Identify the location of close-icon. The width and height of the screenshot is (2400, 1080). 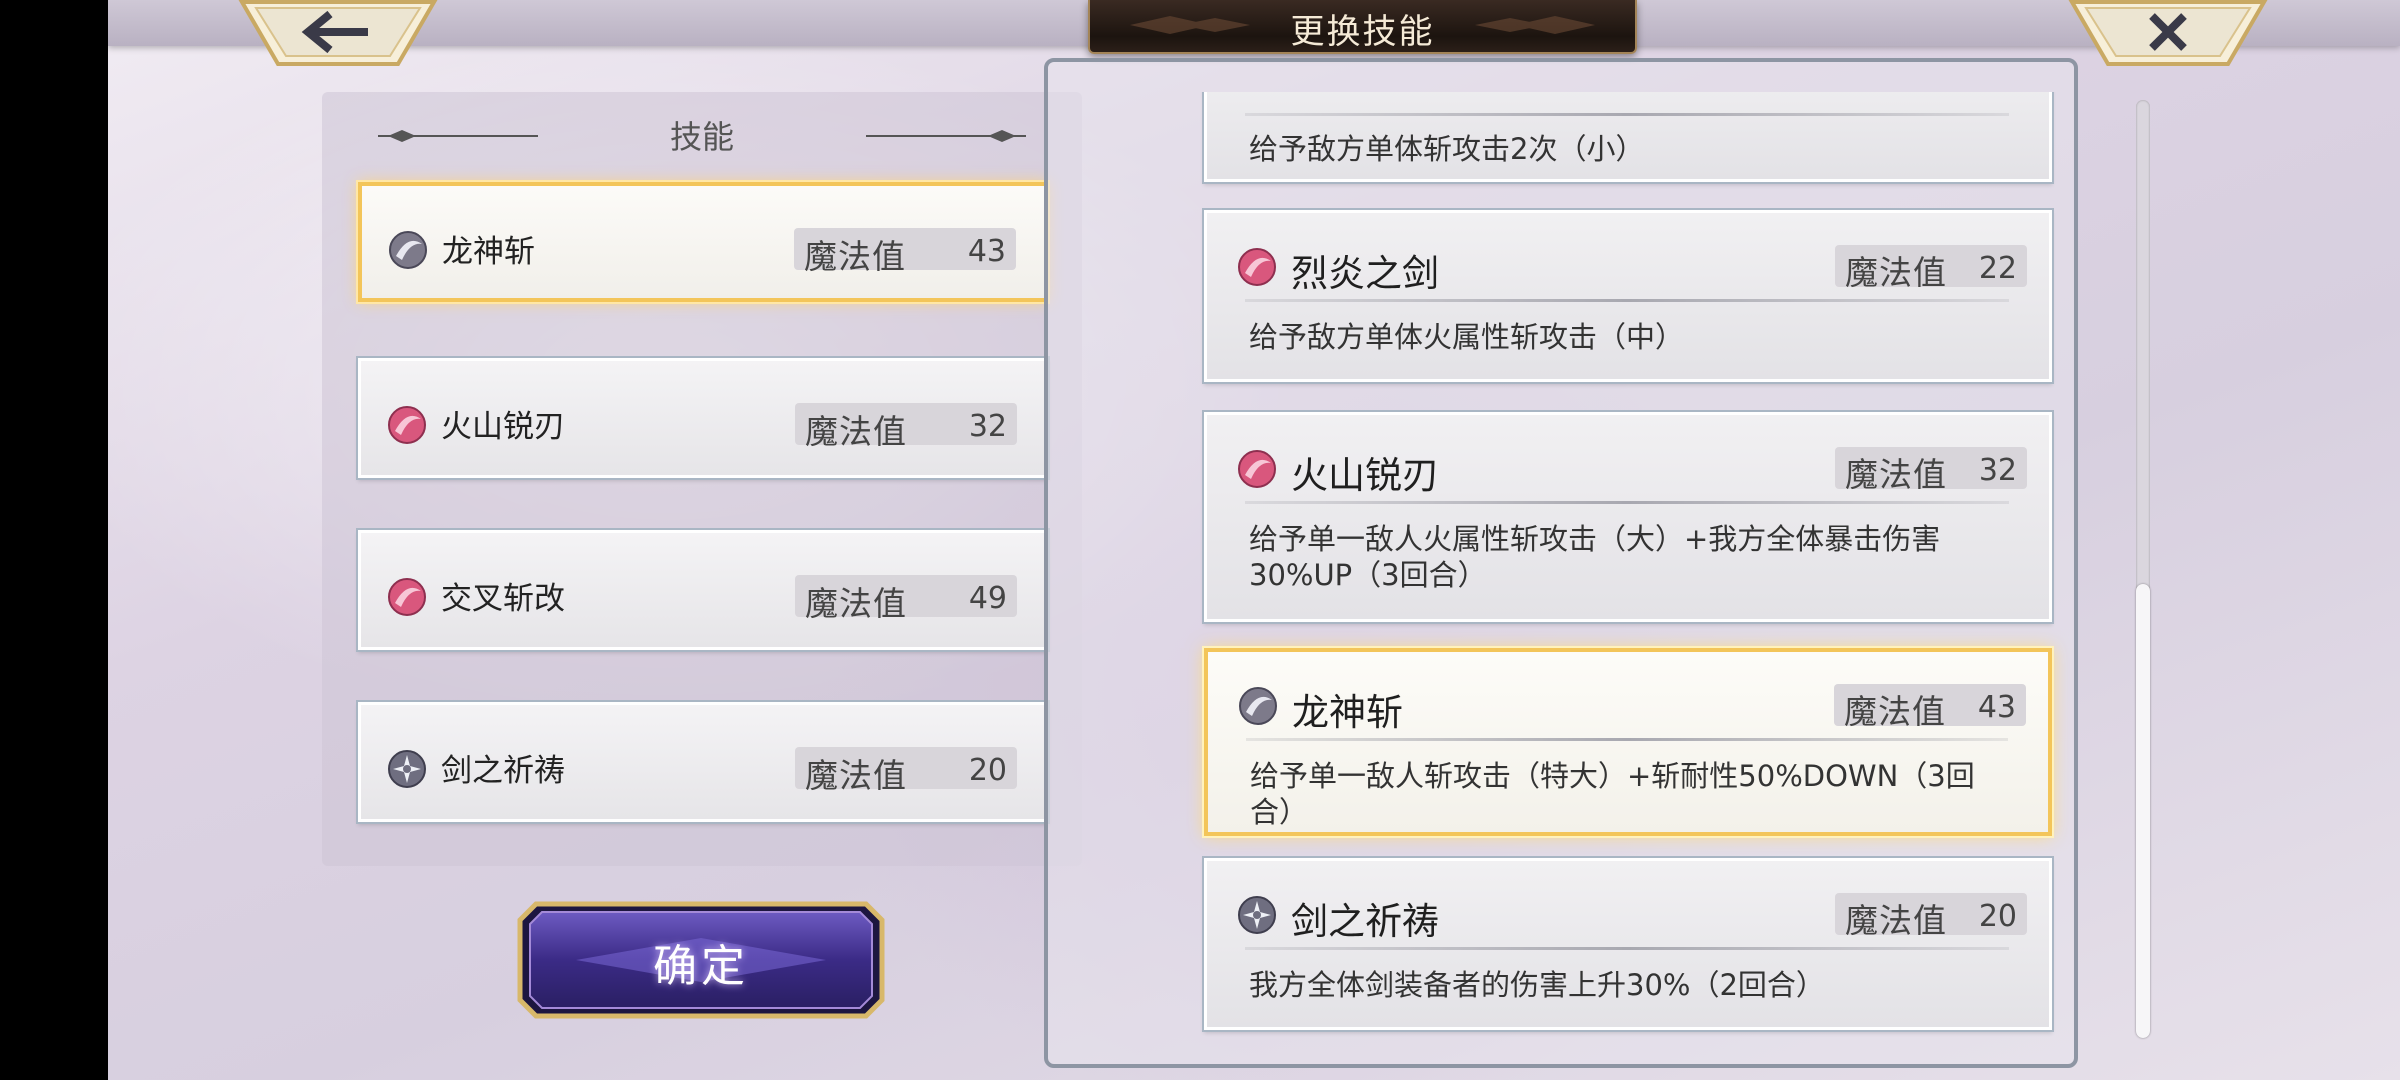
(2168, 33).